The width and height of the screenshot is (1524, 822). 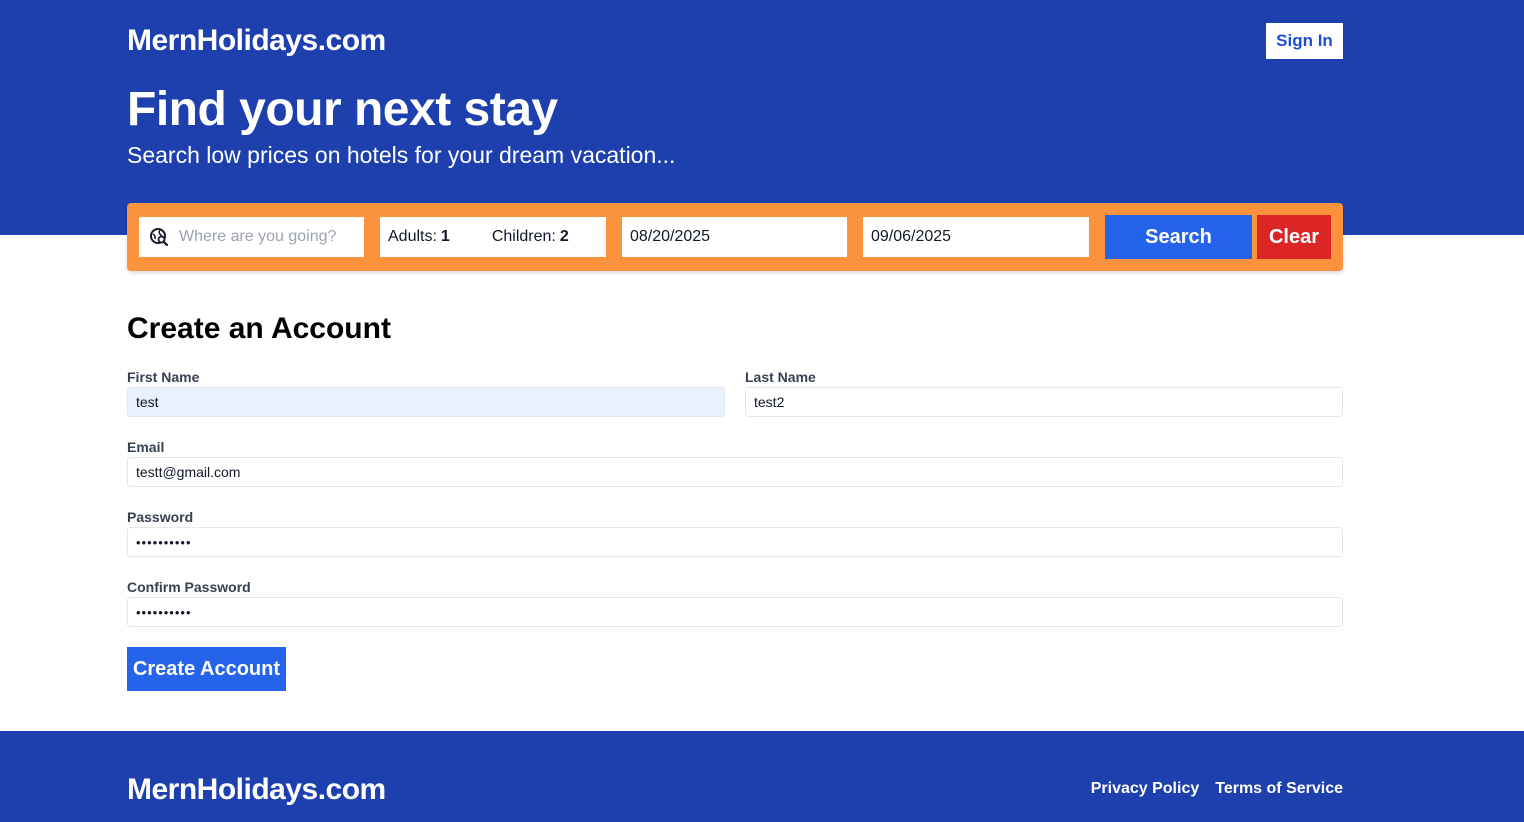 I want to click on check-out-date-input: 09/06/2025, so click(x=976, y=237).